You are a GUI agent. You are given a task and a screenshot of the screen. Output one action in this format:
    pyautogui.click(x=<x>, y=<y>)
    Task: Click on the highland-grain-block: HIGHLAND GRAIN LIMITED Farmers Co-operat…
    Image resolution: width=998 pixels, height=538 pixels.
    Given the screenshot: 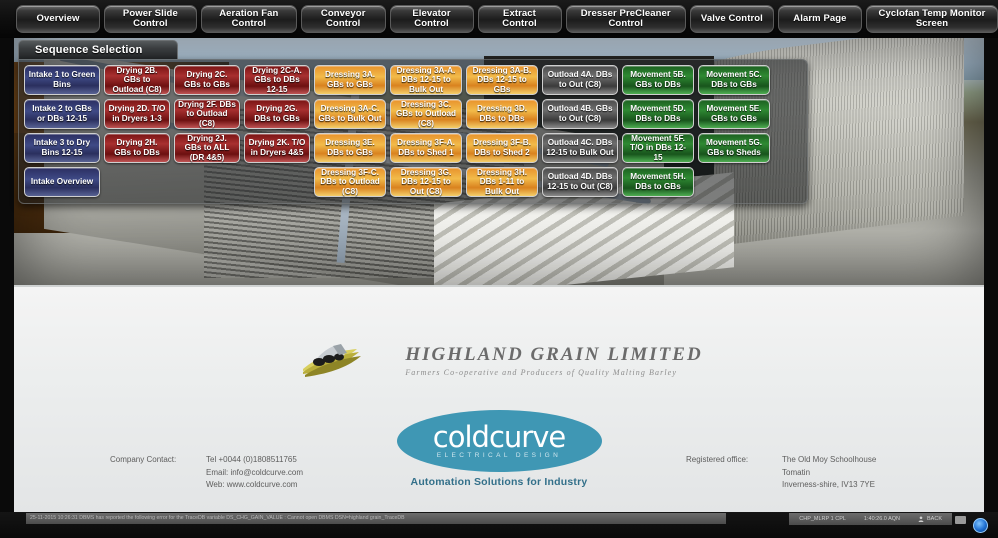 What is the action you would take?
    pyautogui.click(x=499, y=360)
    